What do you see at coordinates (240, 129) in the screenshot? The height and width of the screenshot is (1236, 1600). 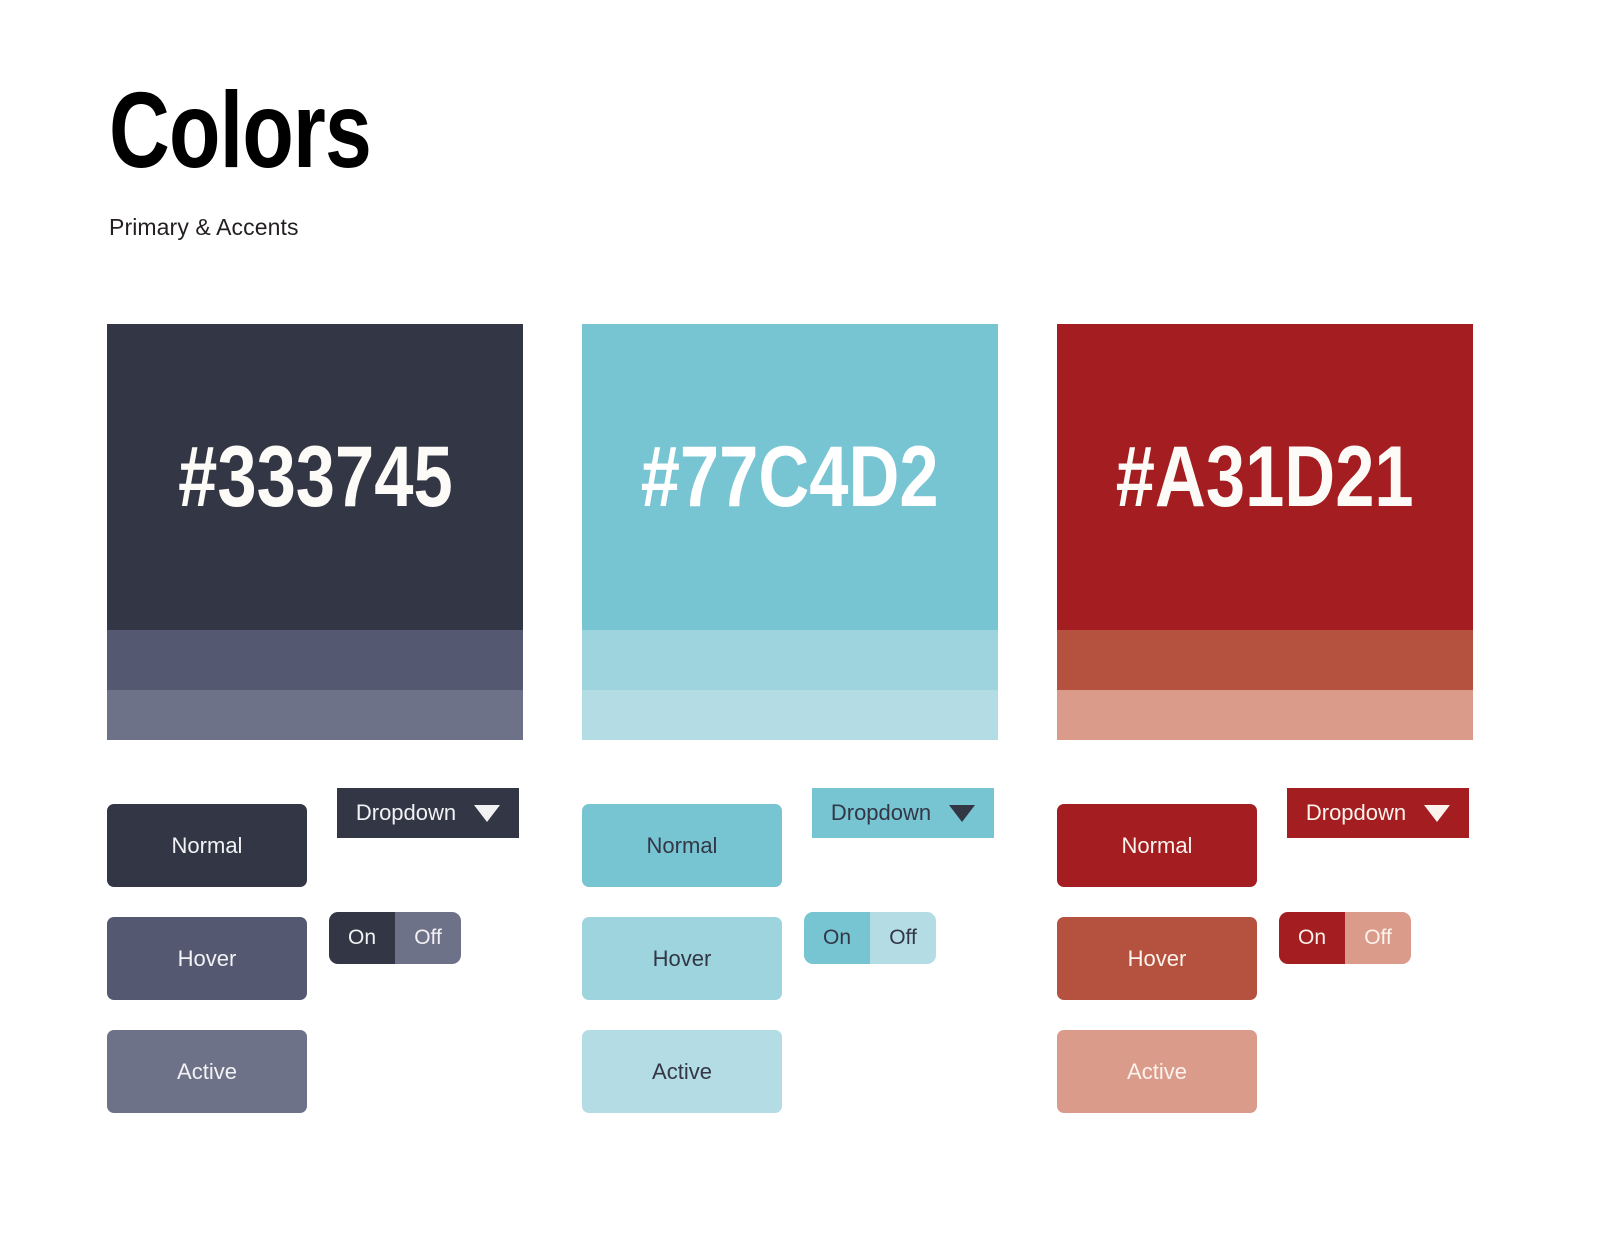 I see `page-title: Colors` at bounding box center [240, 129].